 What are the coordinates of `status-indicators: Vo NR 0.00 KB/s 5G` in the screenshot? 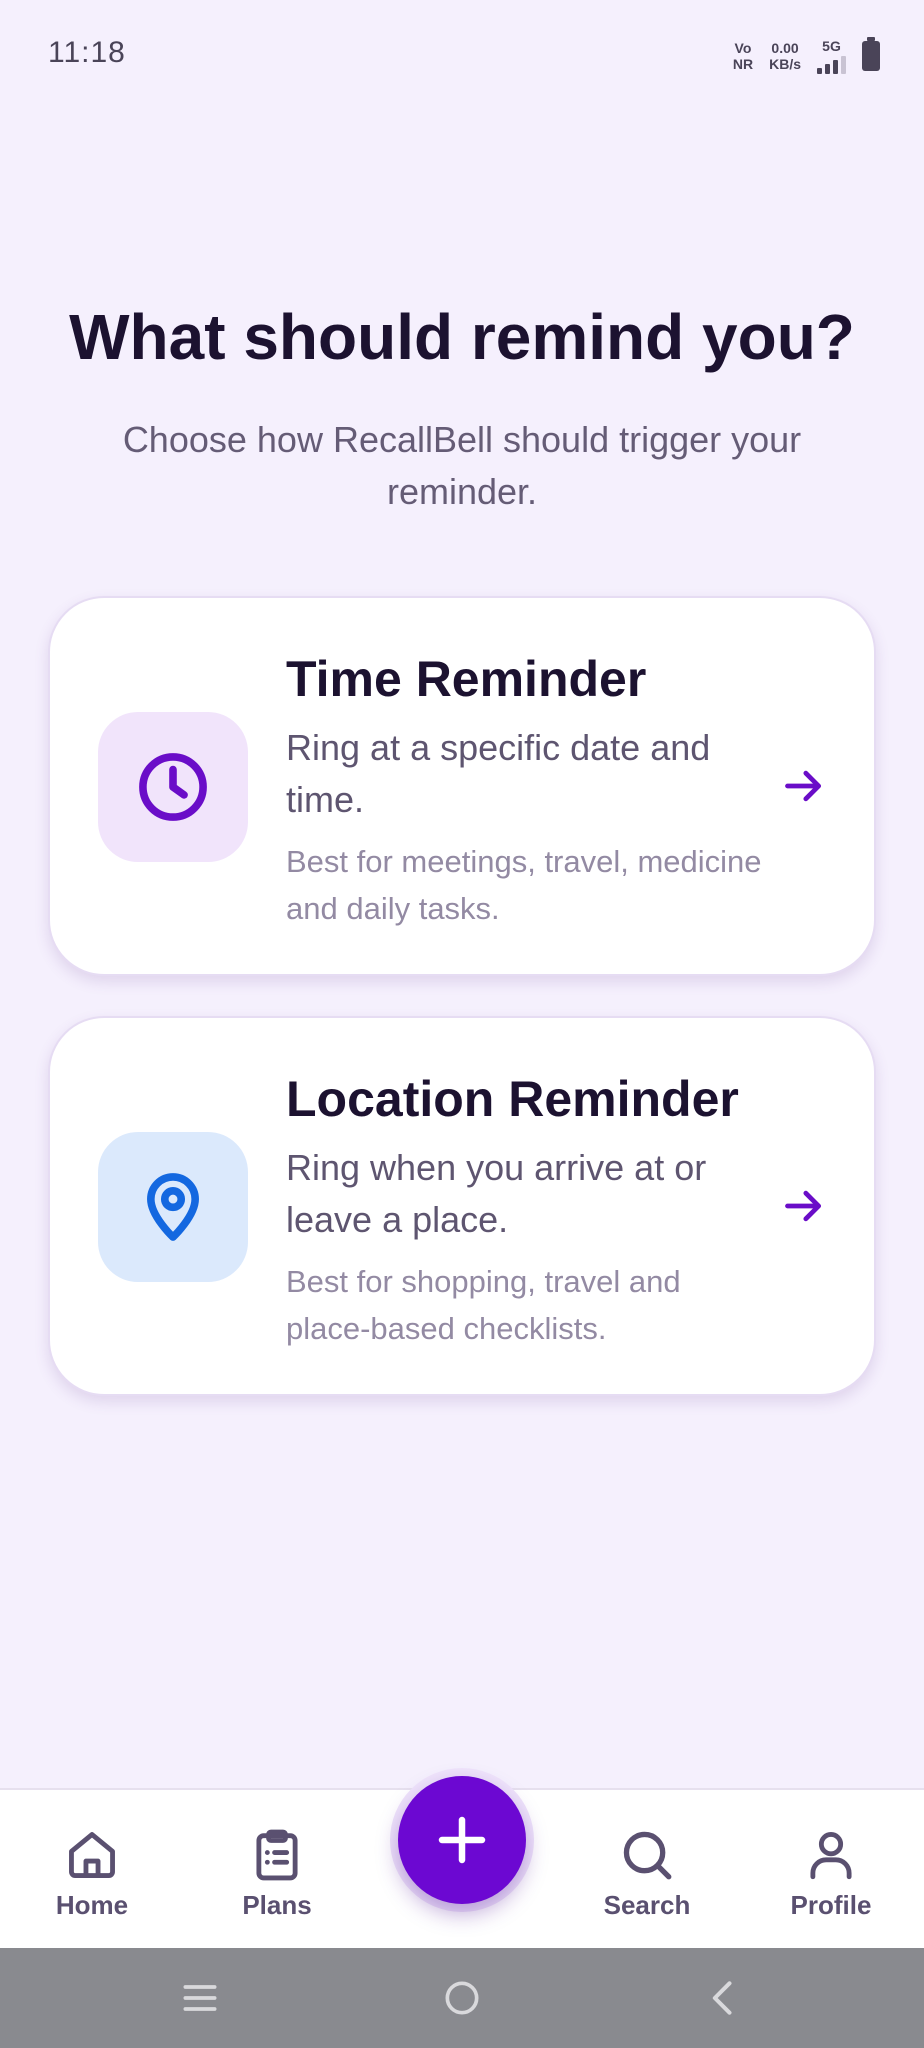 It's located at (806, 55).